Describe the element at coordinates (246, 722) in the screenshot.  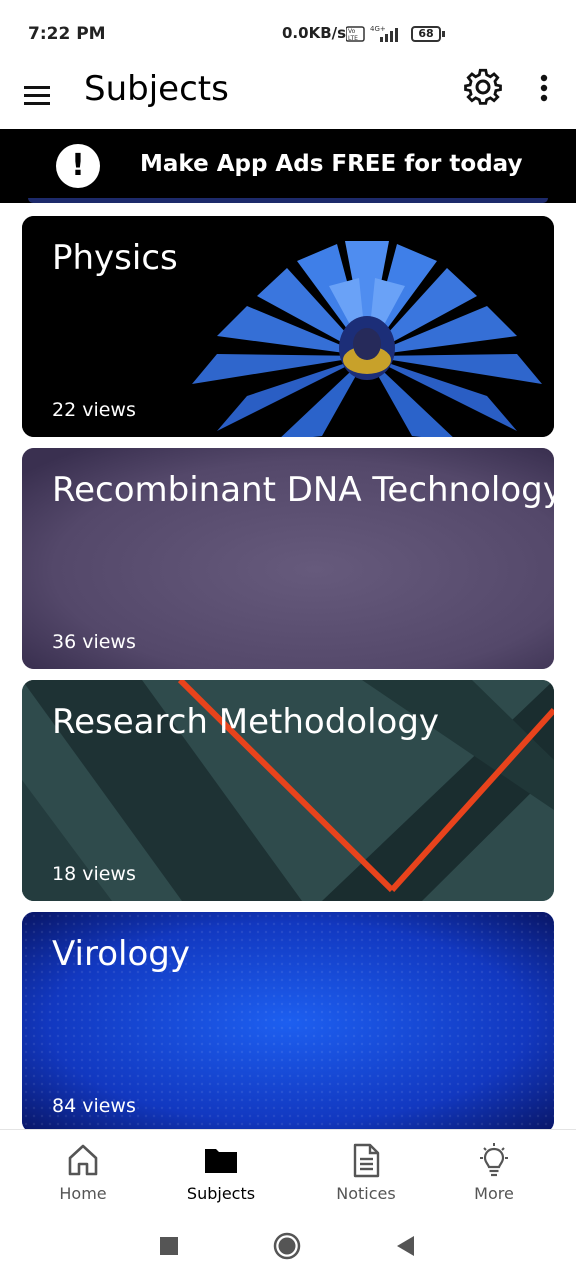
I see `subject-title: Research Methodology` at that location.